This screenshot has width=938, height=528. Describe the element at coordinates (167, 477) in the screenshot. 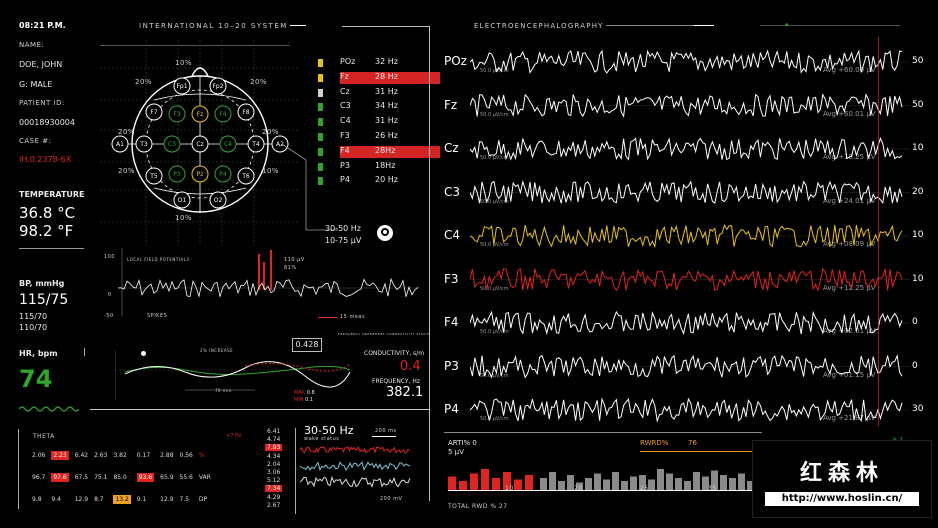

I see `theta-cell: 65.9` at that location.